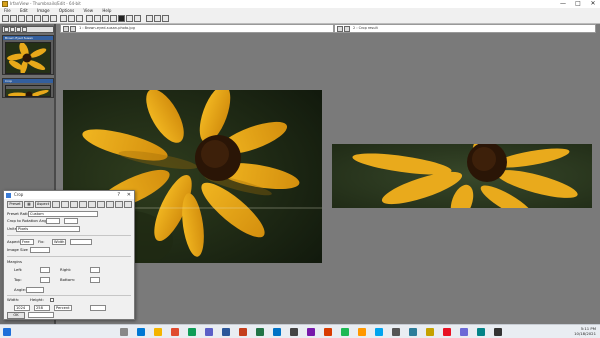 This screenshot has width=600, height=338. I want to click on thumb-card-2: Crop, so click(28, 88).